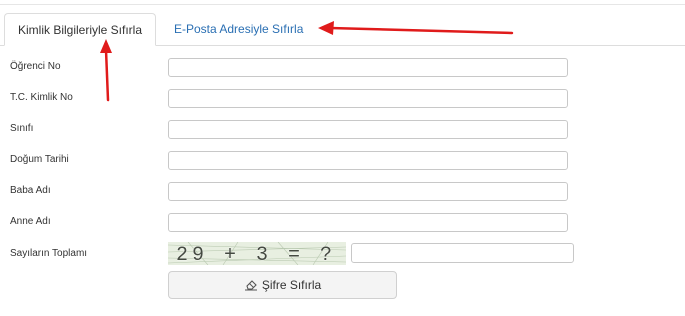  Describe the element at coordinates (462, 253) in the screenshot. I see `captcha-answer-input` at that location.